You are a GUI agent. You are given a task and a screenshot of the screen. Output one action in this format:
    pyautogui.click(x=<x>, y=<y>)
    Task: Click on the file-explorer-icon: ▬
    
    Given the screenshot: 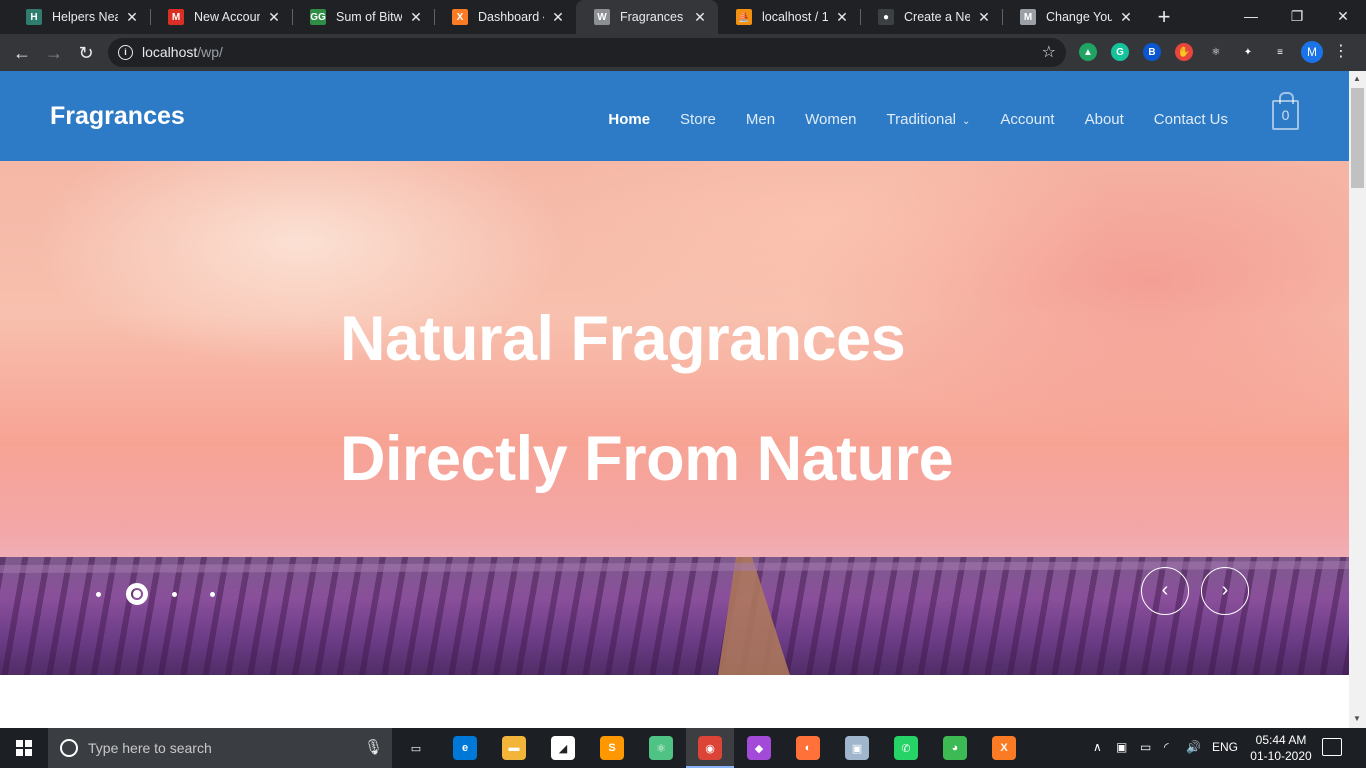 What is the action you would take?
    pyautogui.click(x=514, y=748)
    